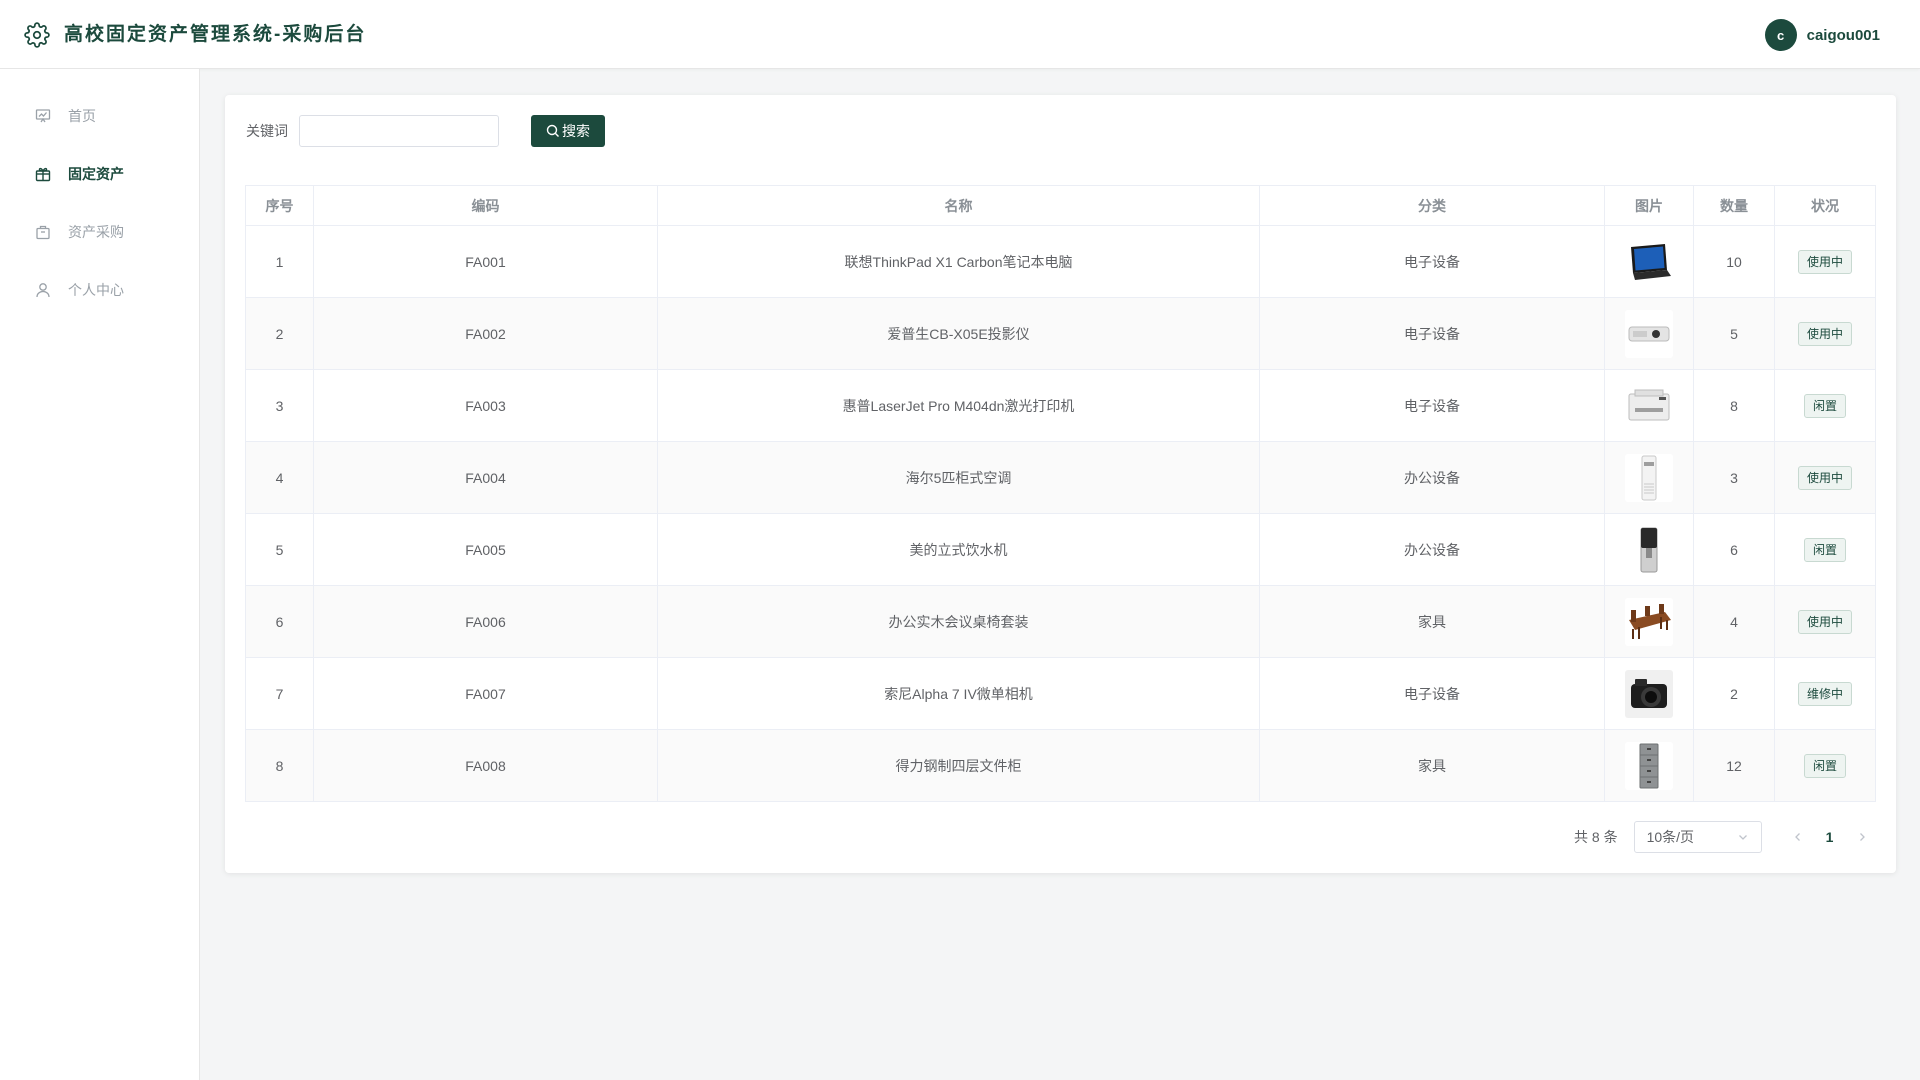  I want to click on water-dispenser-image, so click(1649, 549).